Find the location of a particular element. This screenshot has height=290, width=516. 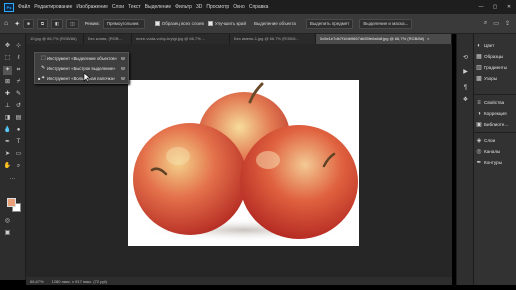

menu-edit: Редактирование is located at coordinates (53, 7).